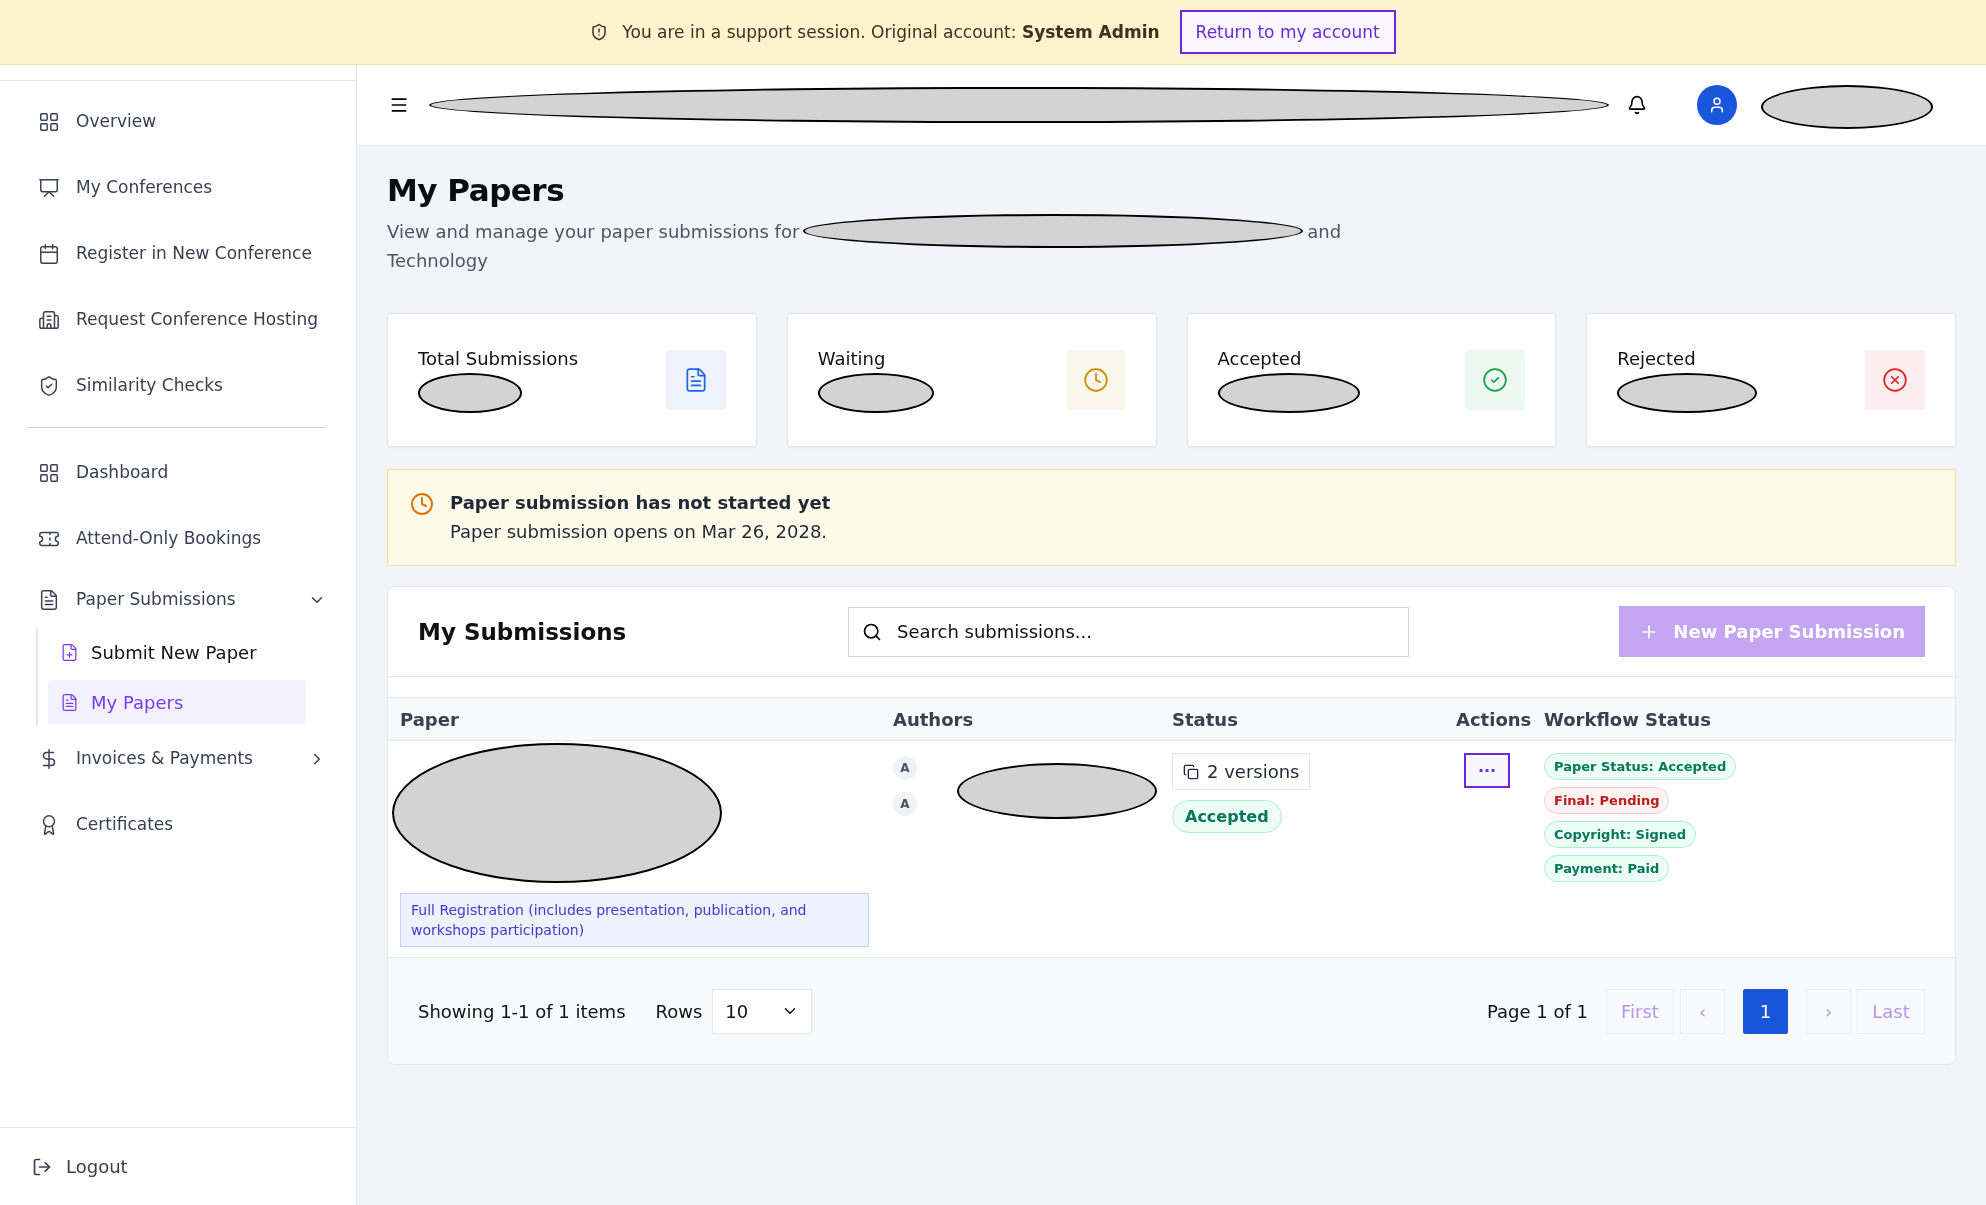 The width and height of the screenshot is (1986, 1205). Describe the element at coordinates (178, 1166) in the screenshot. I see `logout-item: Logout` at that location.